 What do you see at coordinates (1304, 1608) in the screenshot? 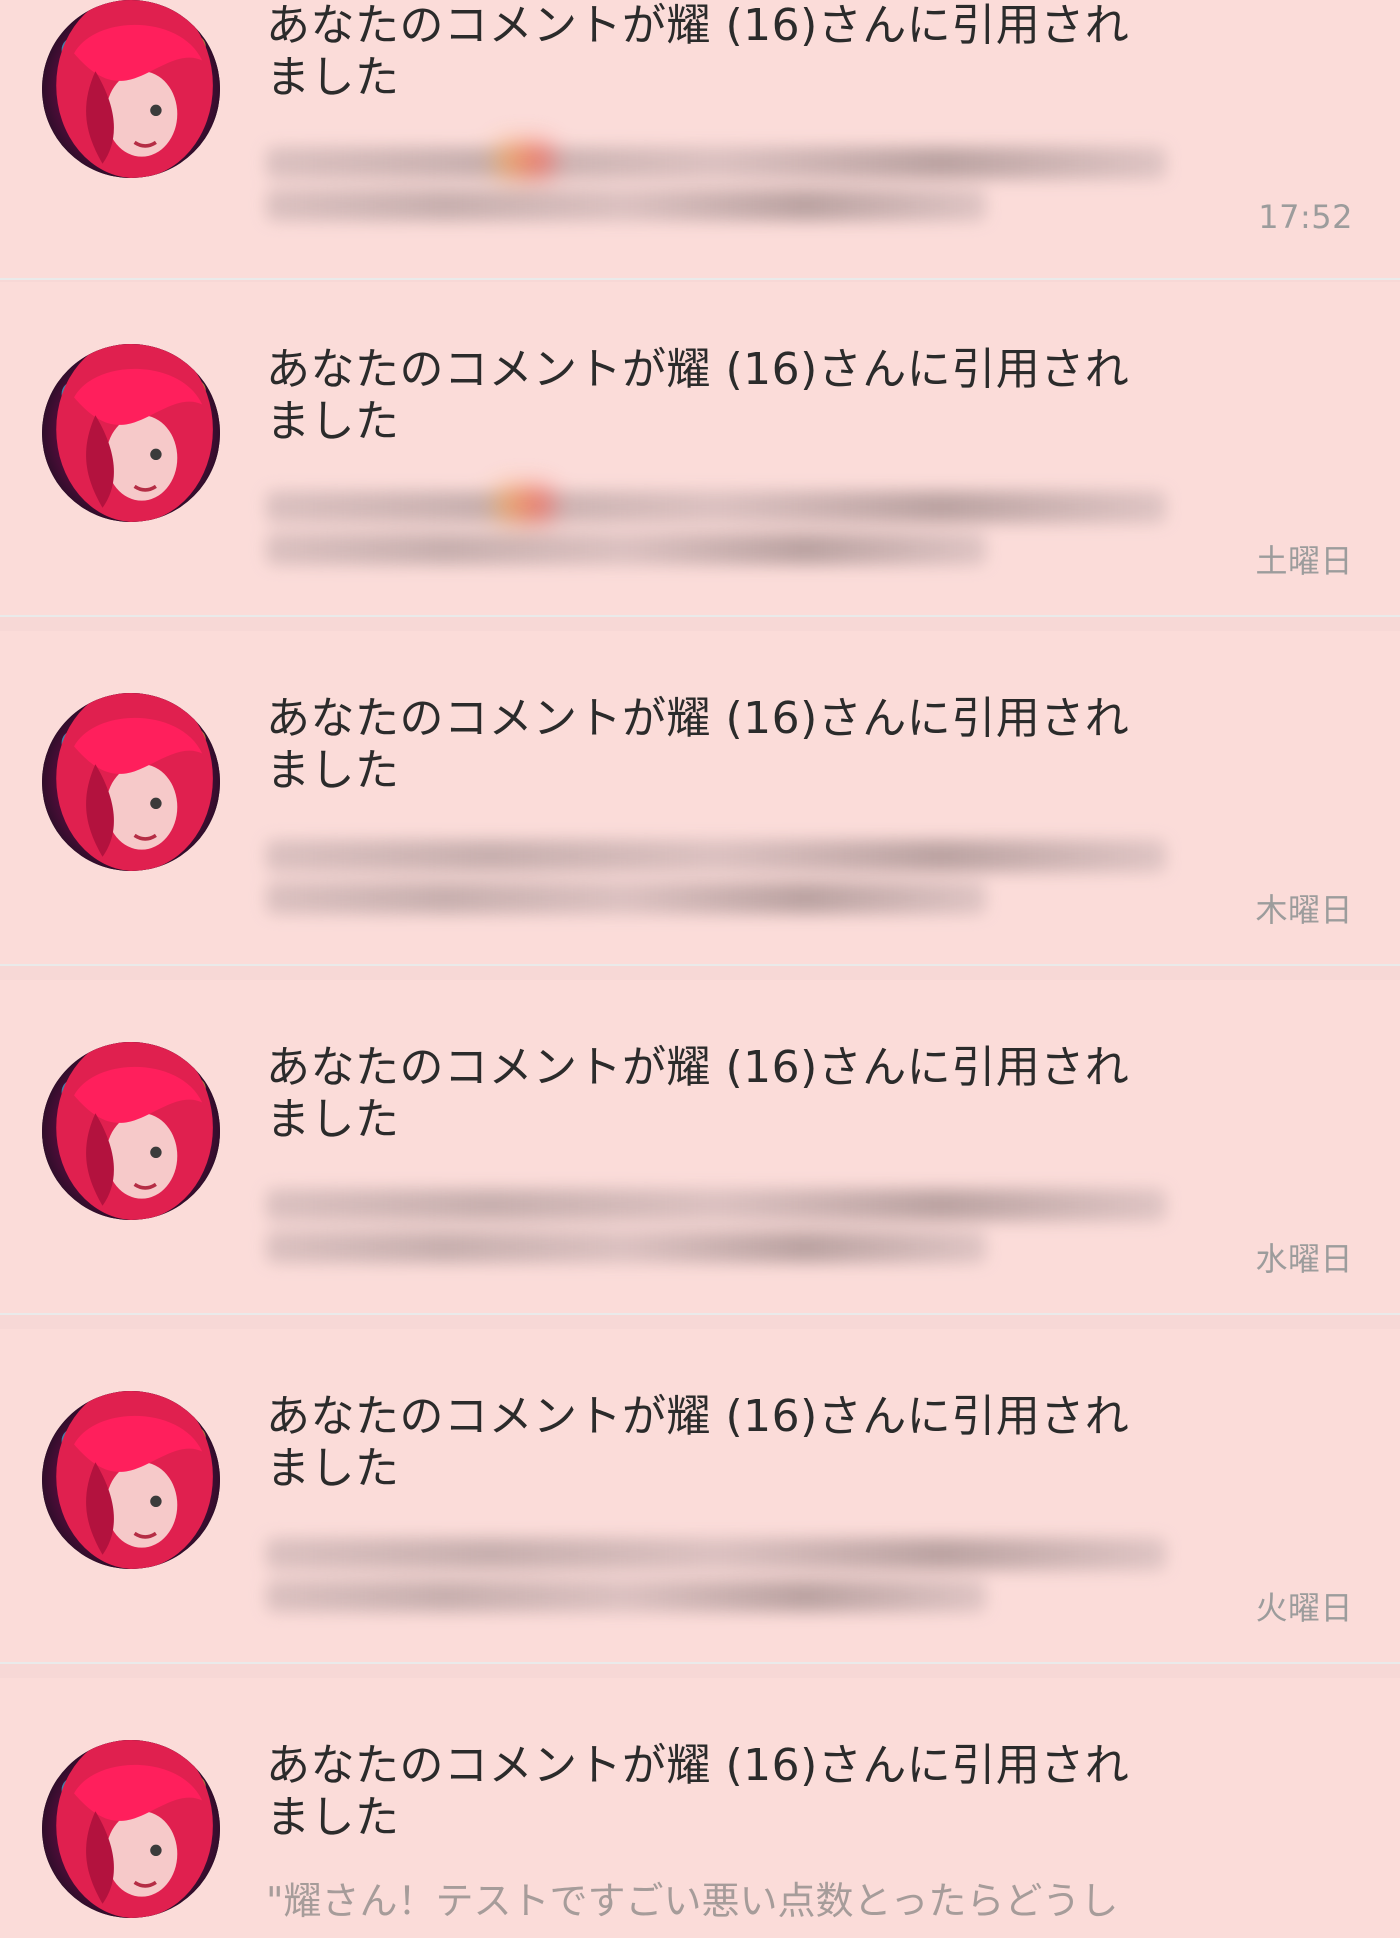
I see `notification-time: 火曜日` at bounding box center [1304, 1608].